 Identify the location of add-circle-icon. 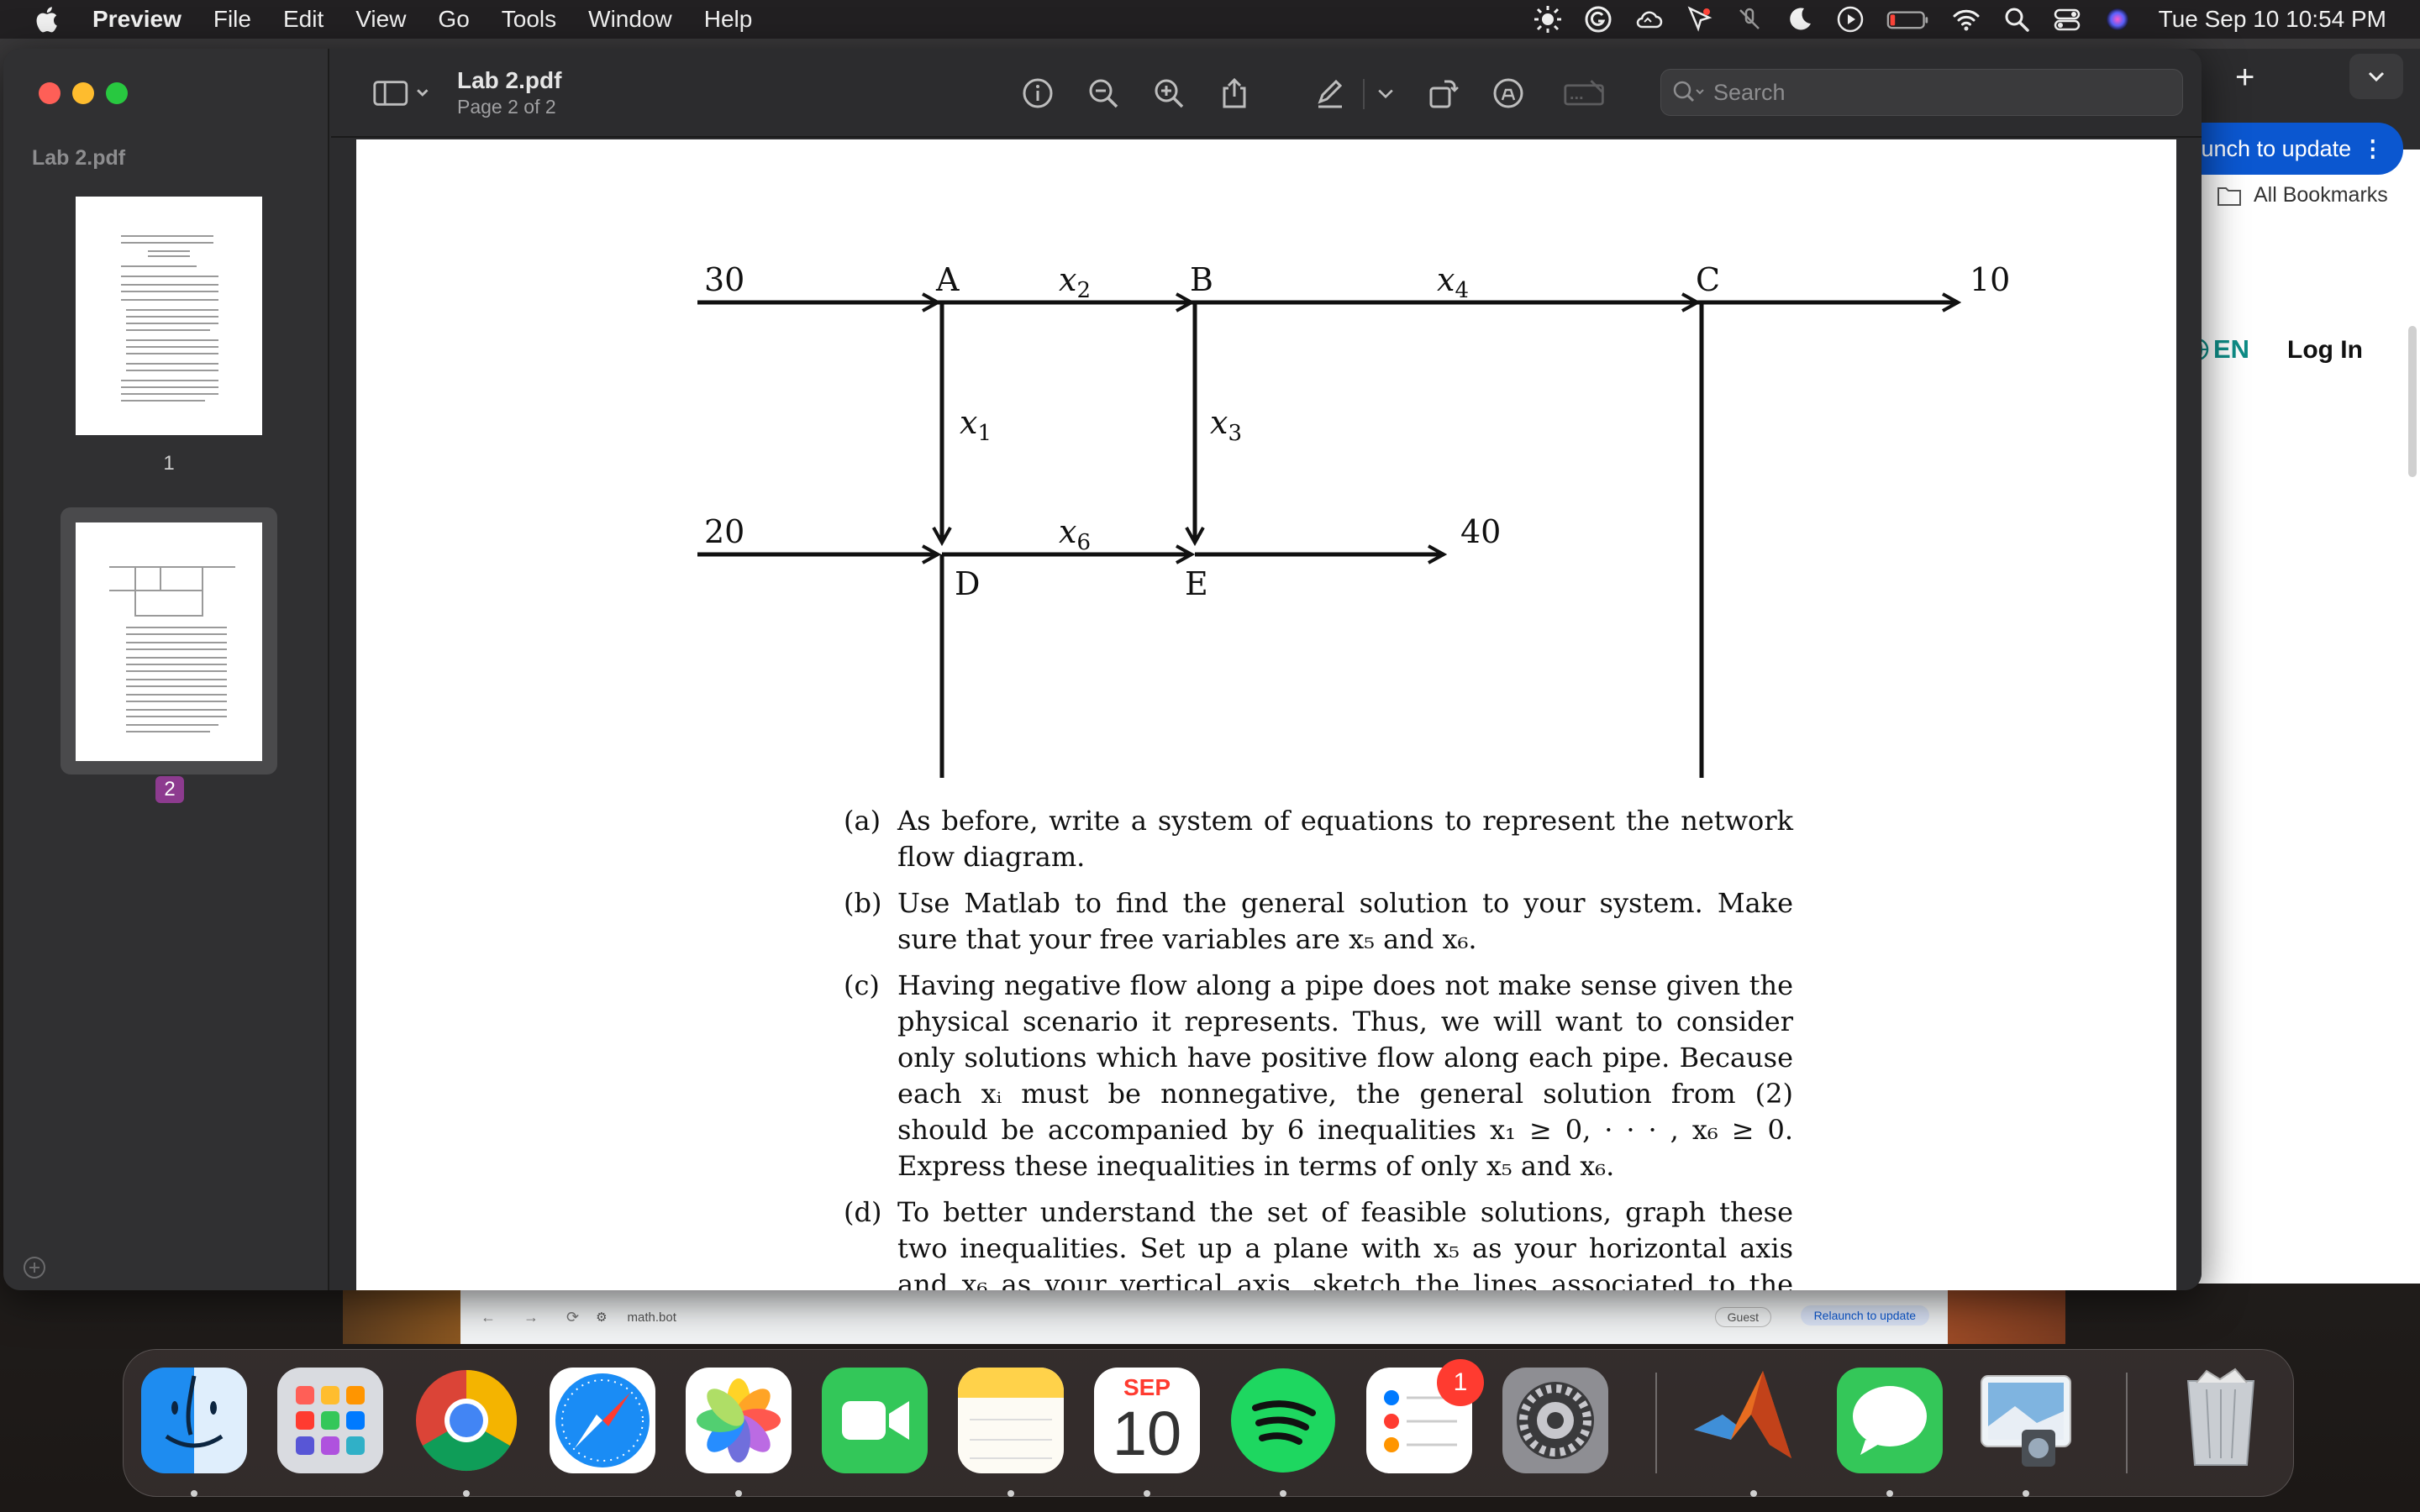
(34, 1267).